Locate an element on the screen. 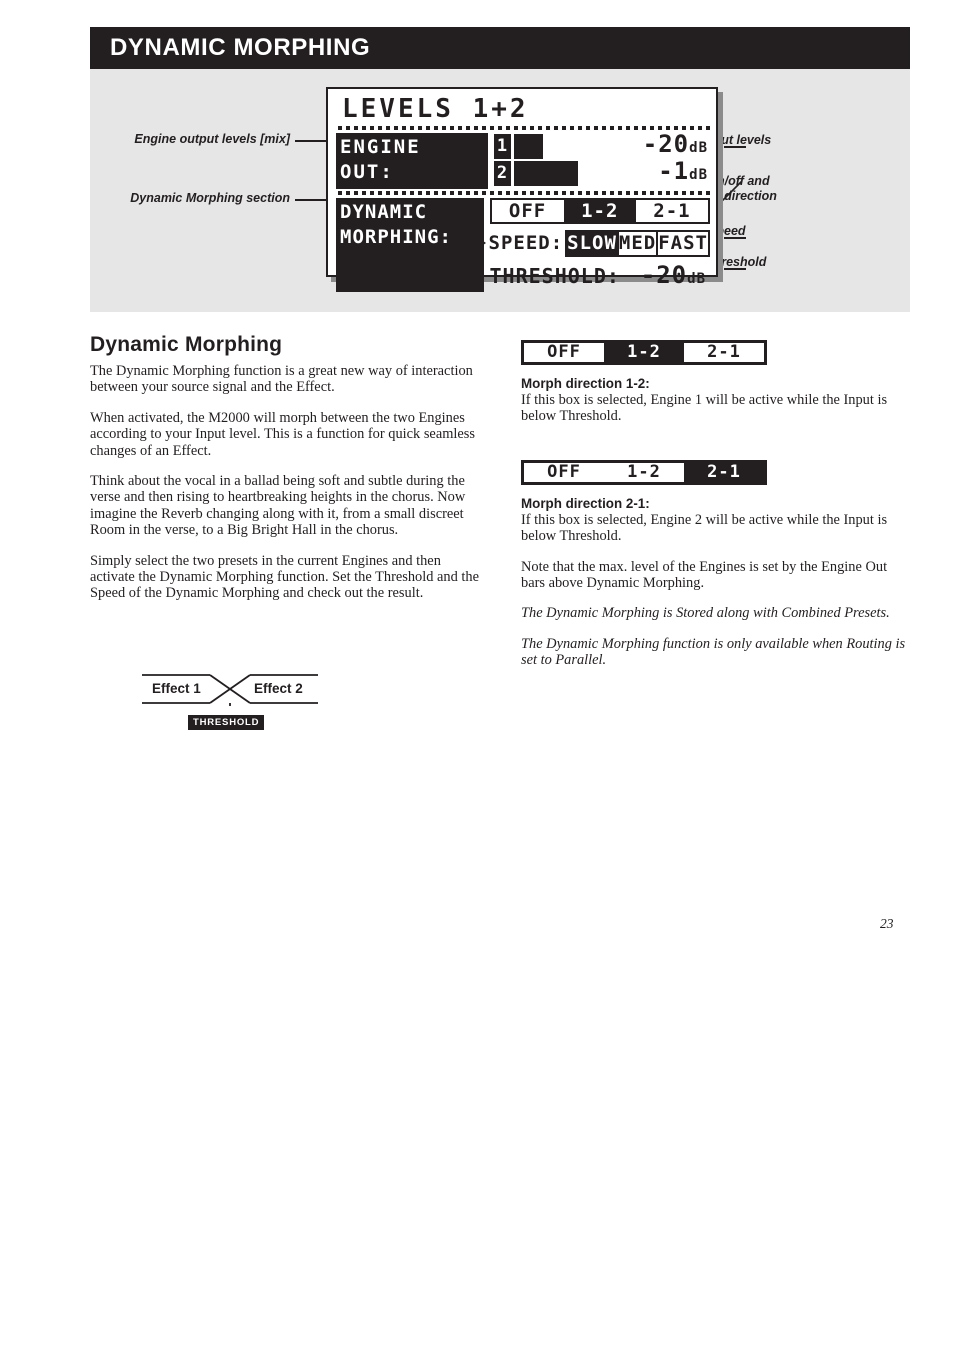 The height and width of the screenshot is (1351, 954). lcd-dynamic-morphing-label: DYNAMIC MORPHING: is located at coordinates (410, 245).